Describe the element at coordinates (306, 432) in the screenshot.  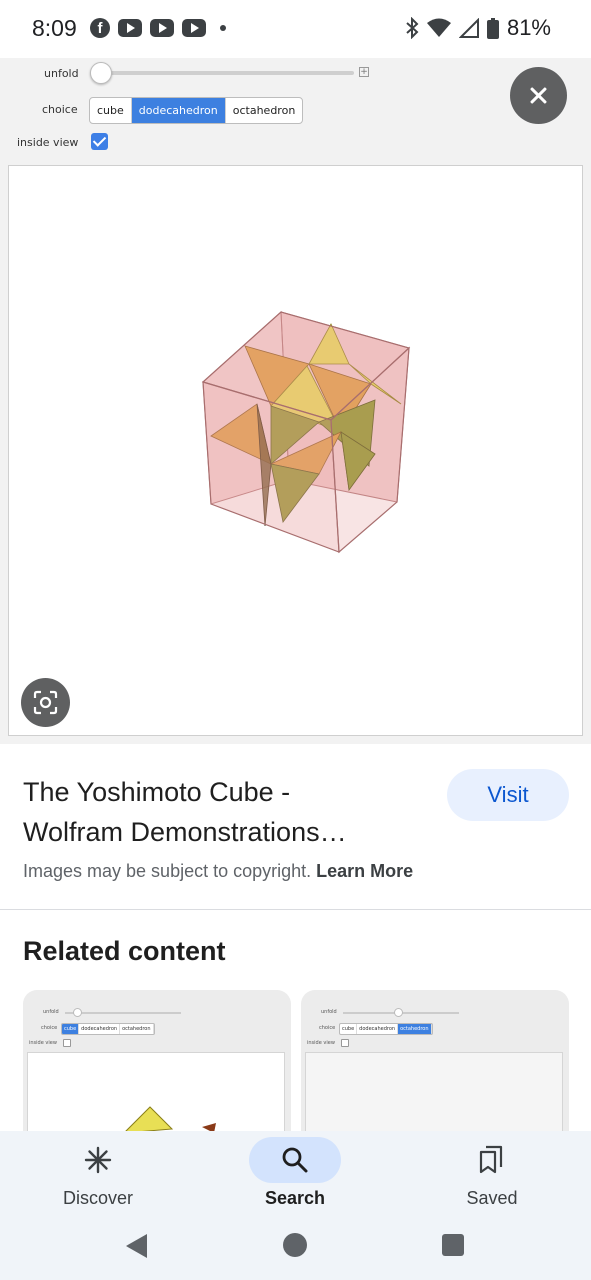
I see `yoshimoto-cube-graphic` at that location.